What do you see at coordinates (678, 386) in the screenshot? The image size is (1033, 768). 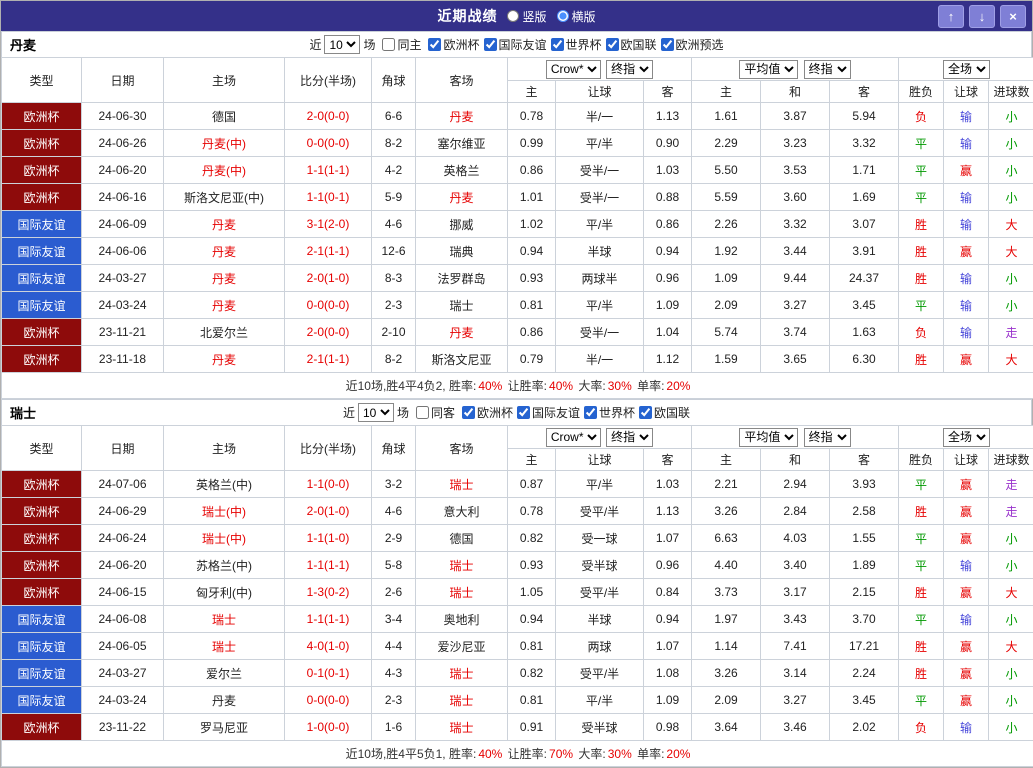 I see `summary-text: 20%` at bounding box center [678, 386].